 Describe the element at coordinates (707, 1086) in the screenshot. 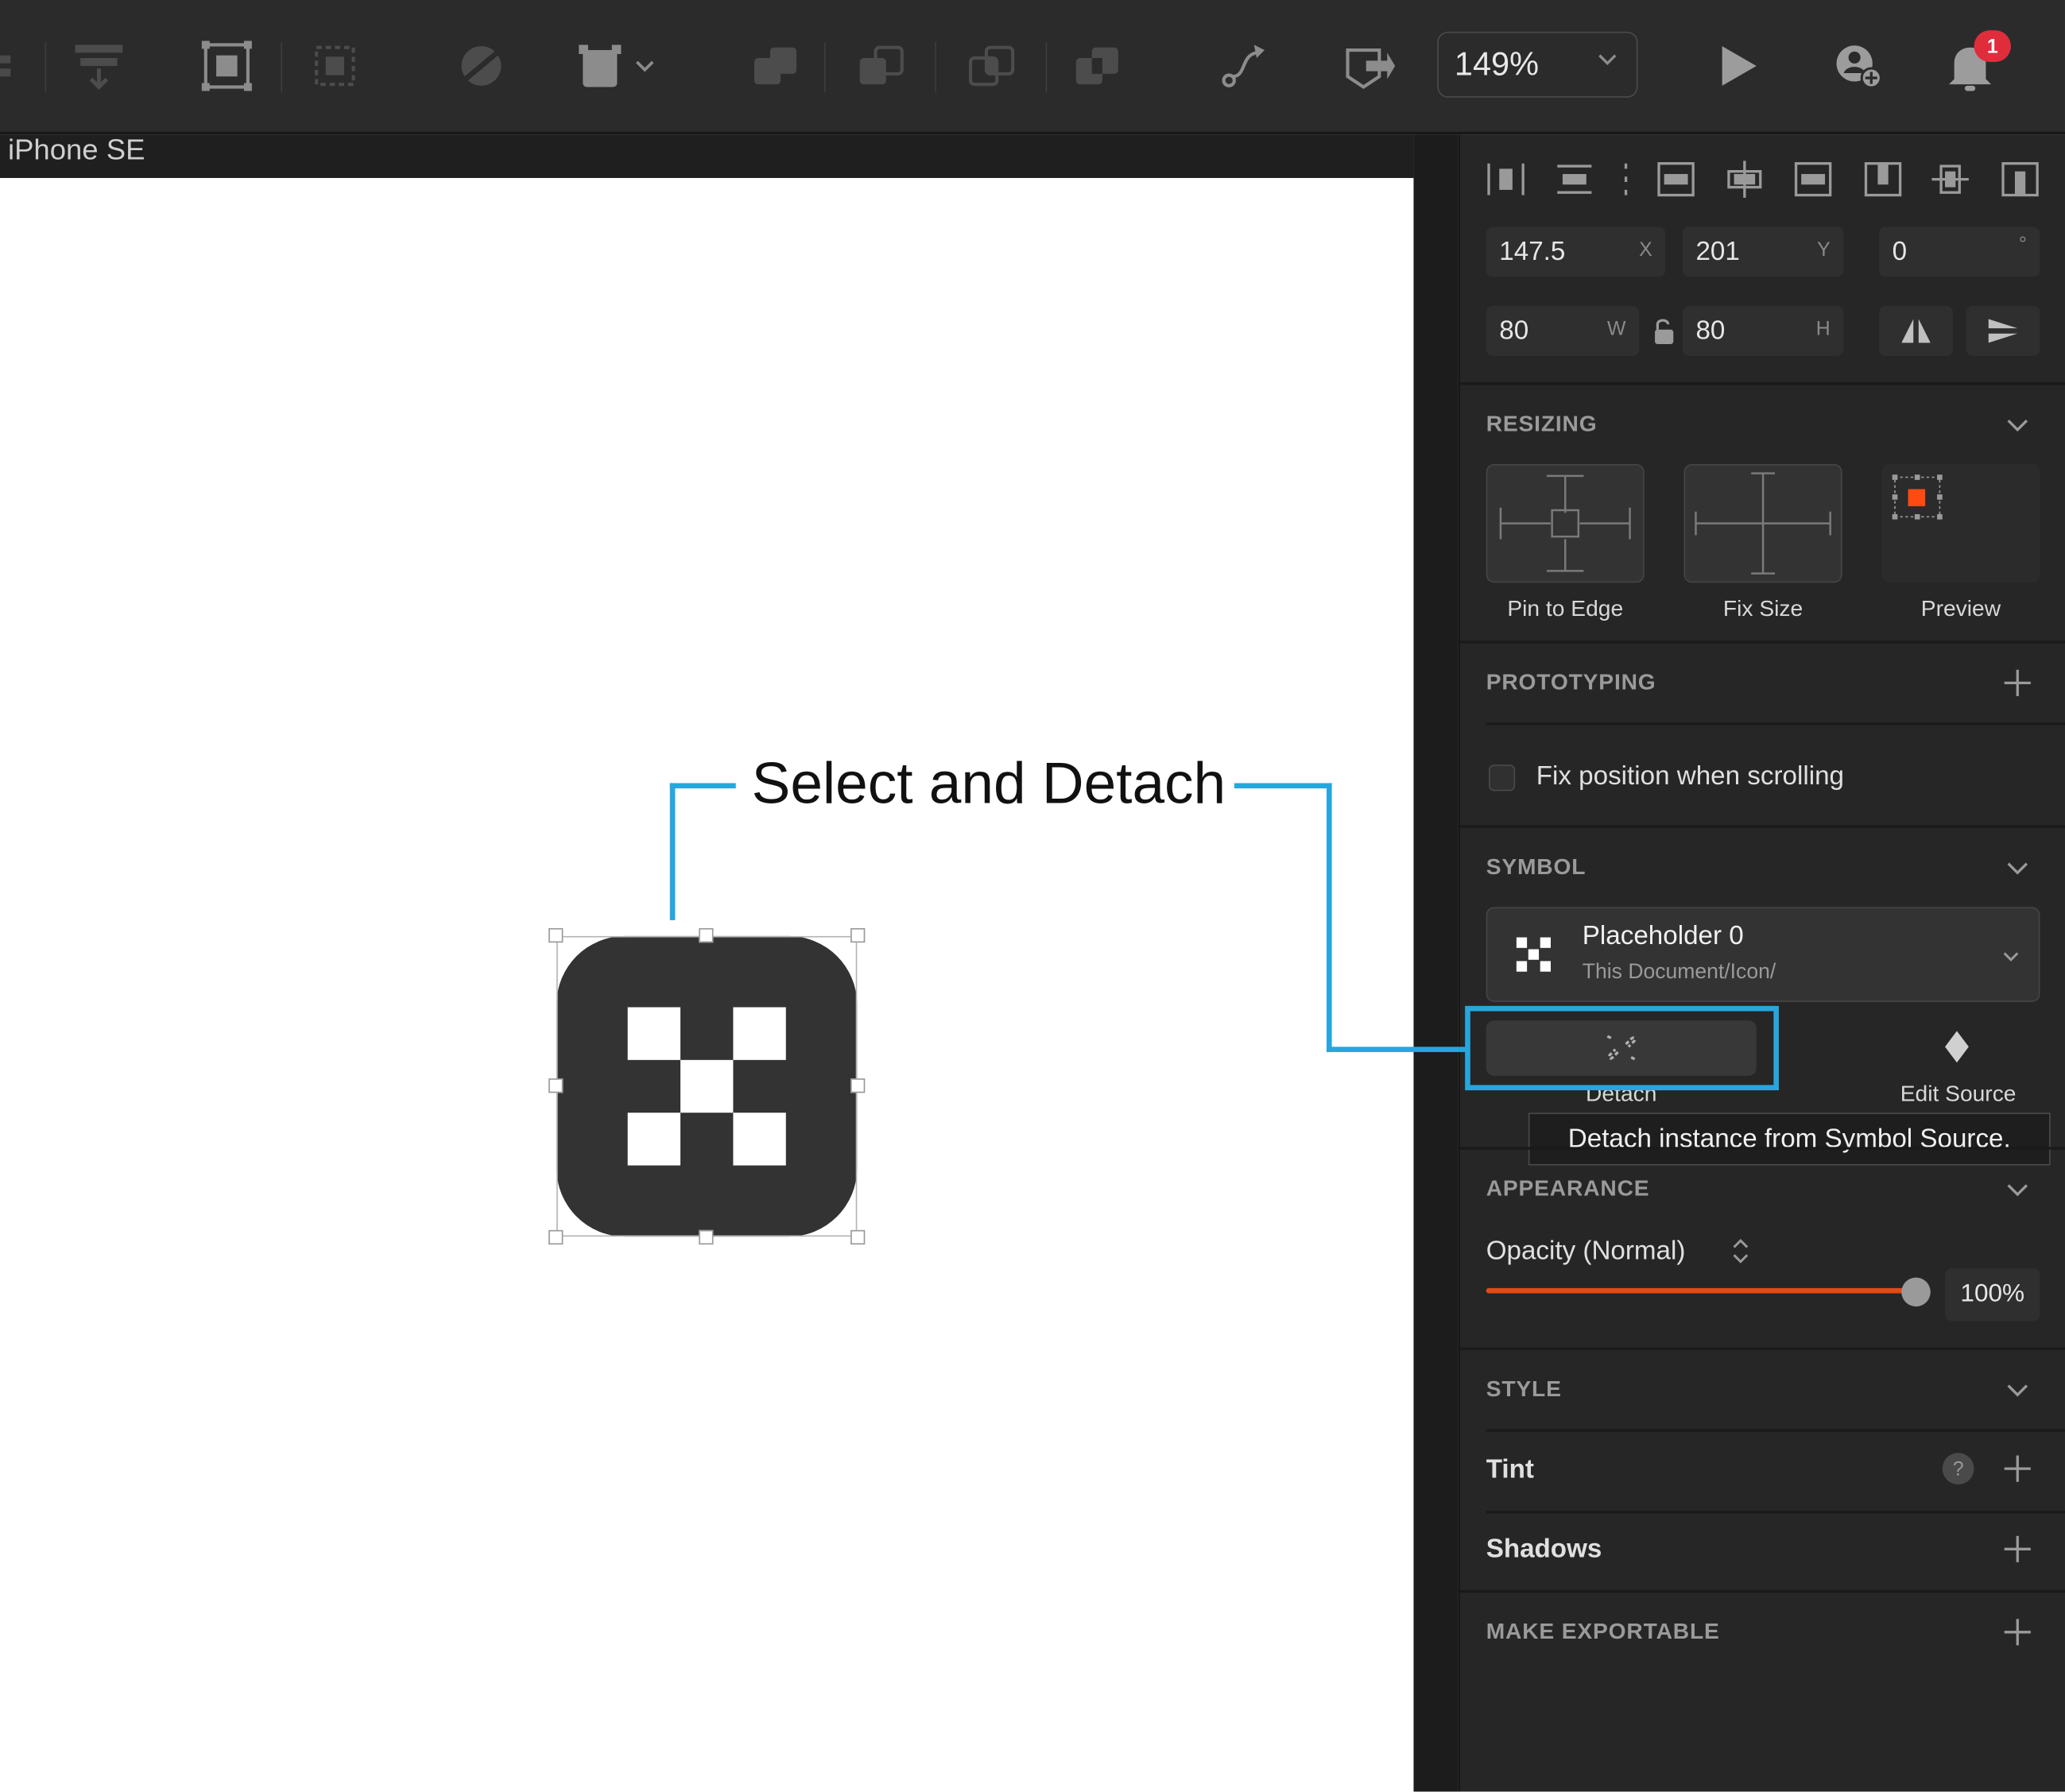

I see `selection-frame` at that location.